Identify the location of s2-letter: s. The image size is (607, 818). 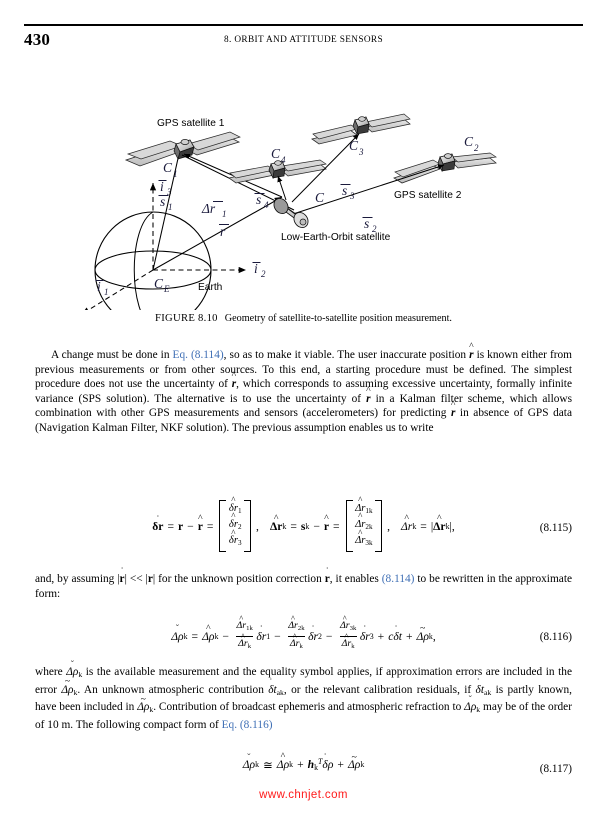
(366, 223).